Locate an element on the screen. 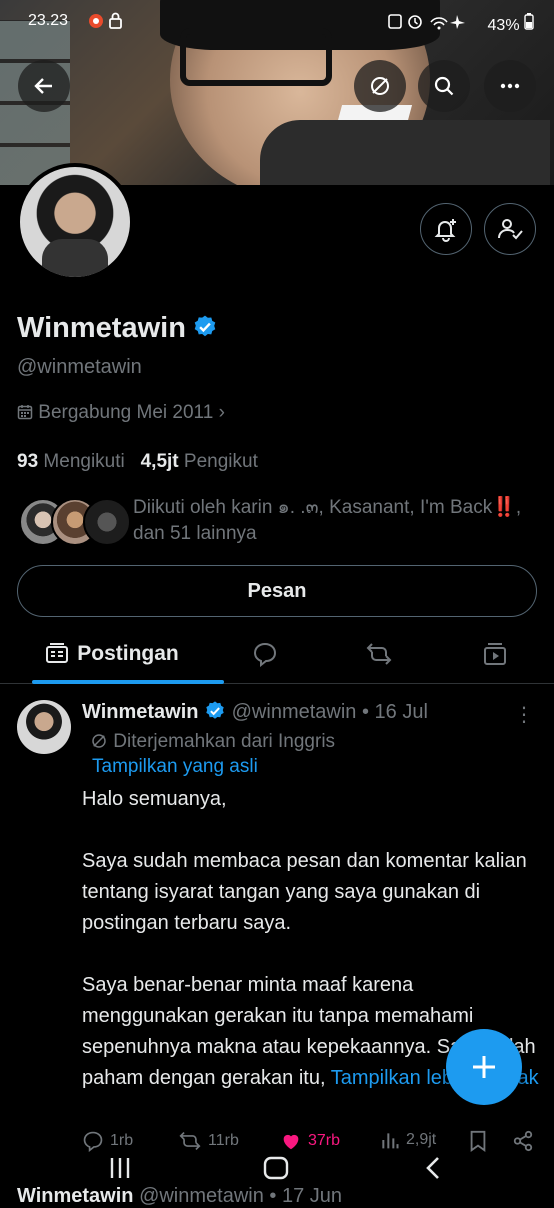  compose-button is located at coordinates (484, 1067).